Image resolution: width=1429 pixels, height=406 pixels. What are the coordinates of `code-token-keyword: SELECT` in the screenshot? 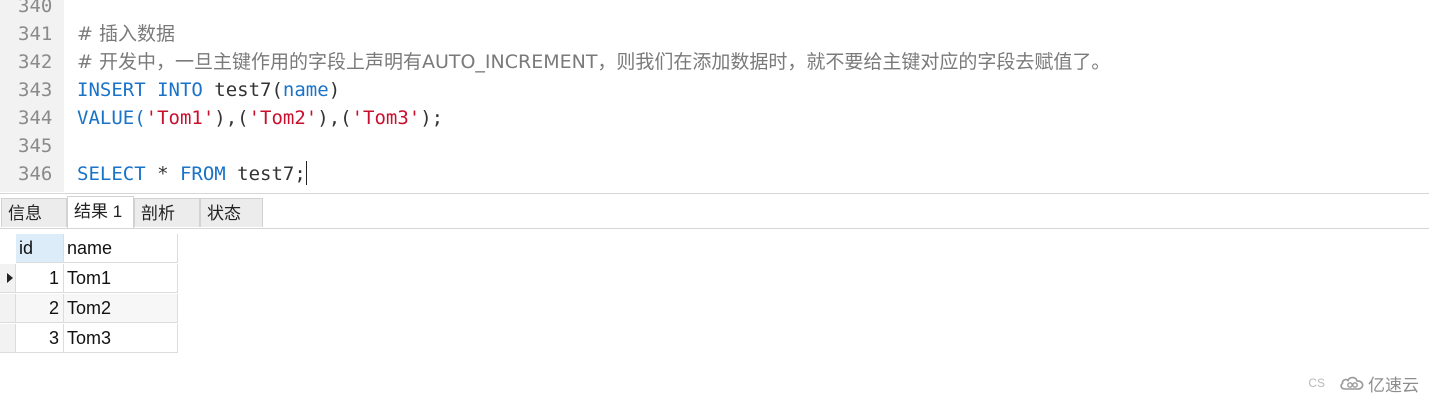 It's located at (117, 174).